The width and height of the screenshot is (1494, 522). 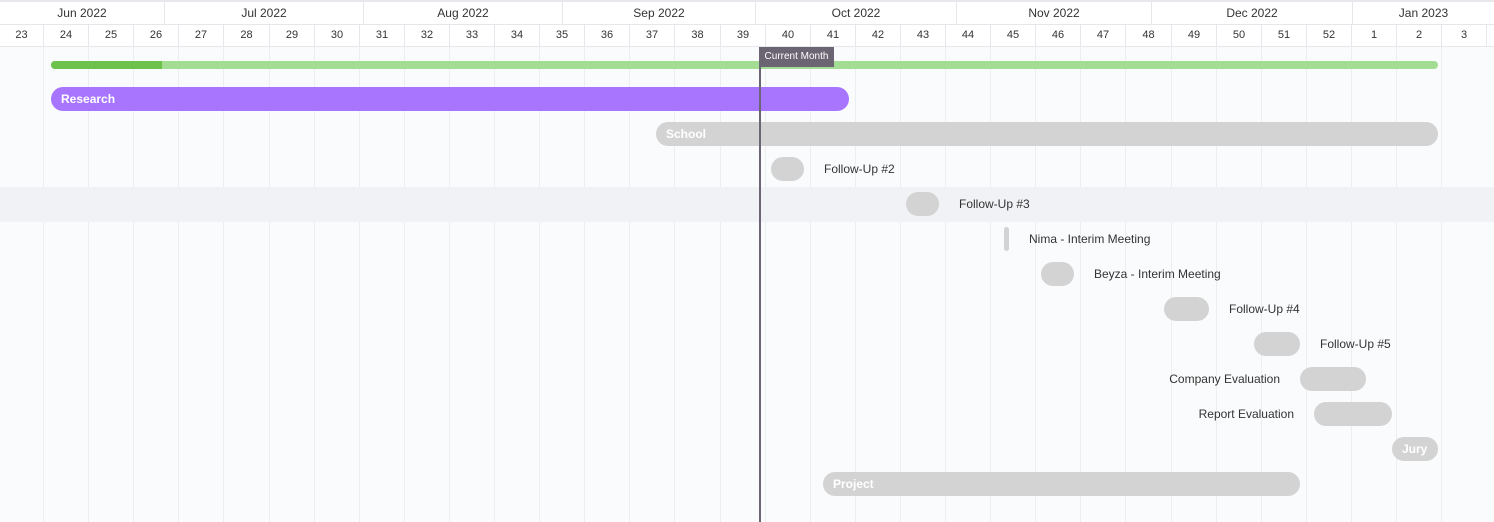 I want to click on task-label-follow-up-2: Follow-Up #2, so click(x=859, y=169).